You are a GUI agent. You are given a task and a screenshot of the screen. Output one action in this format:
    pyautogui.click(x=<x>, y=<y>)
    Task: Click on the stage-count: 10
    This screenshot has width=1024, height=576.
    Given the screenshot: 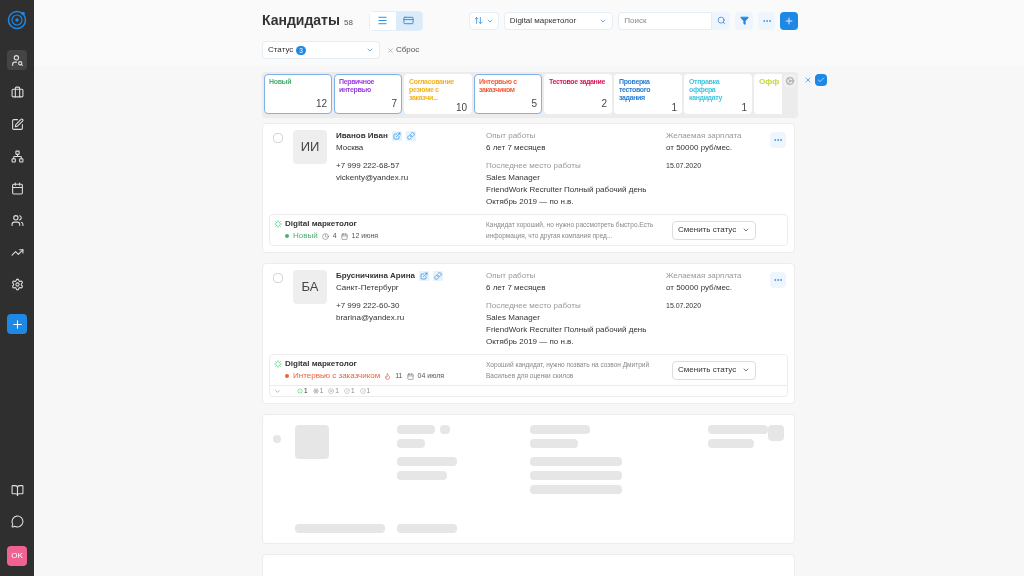 What is the action you would take?
    pyautogui.click(x=461, y=108)
    